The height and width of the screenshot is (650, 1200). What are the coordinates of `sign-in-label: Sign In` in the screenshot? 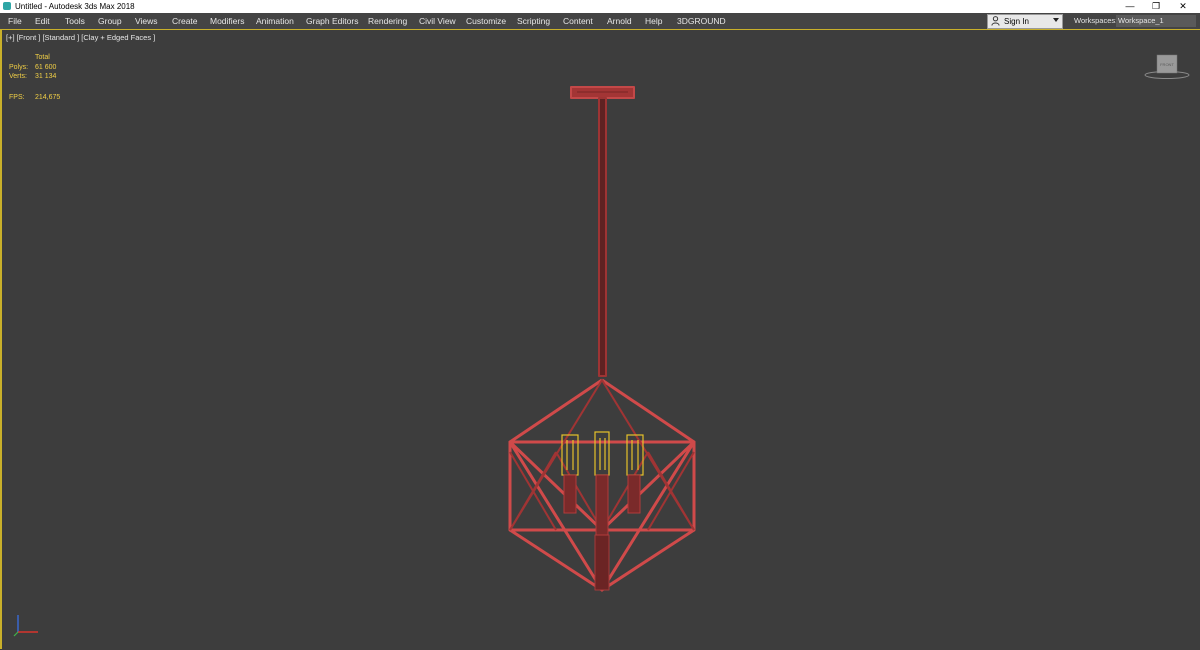 It's located at (1016, 21).